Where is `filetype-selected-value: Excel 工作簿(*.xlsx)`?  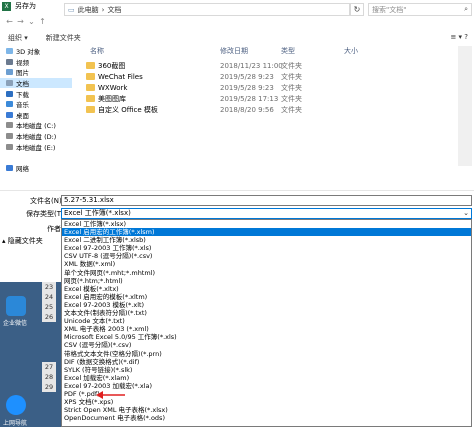 filetype-selected-value: Excel 工作簿(*.xlsx) is located at coordinates (97, 213).